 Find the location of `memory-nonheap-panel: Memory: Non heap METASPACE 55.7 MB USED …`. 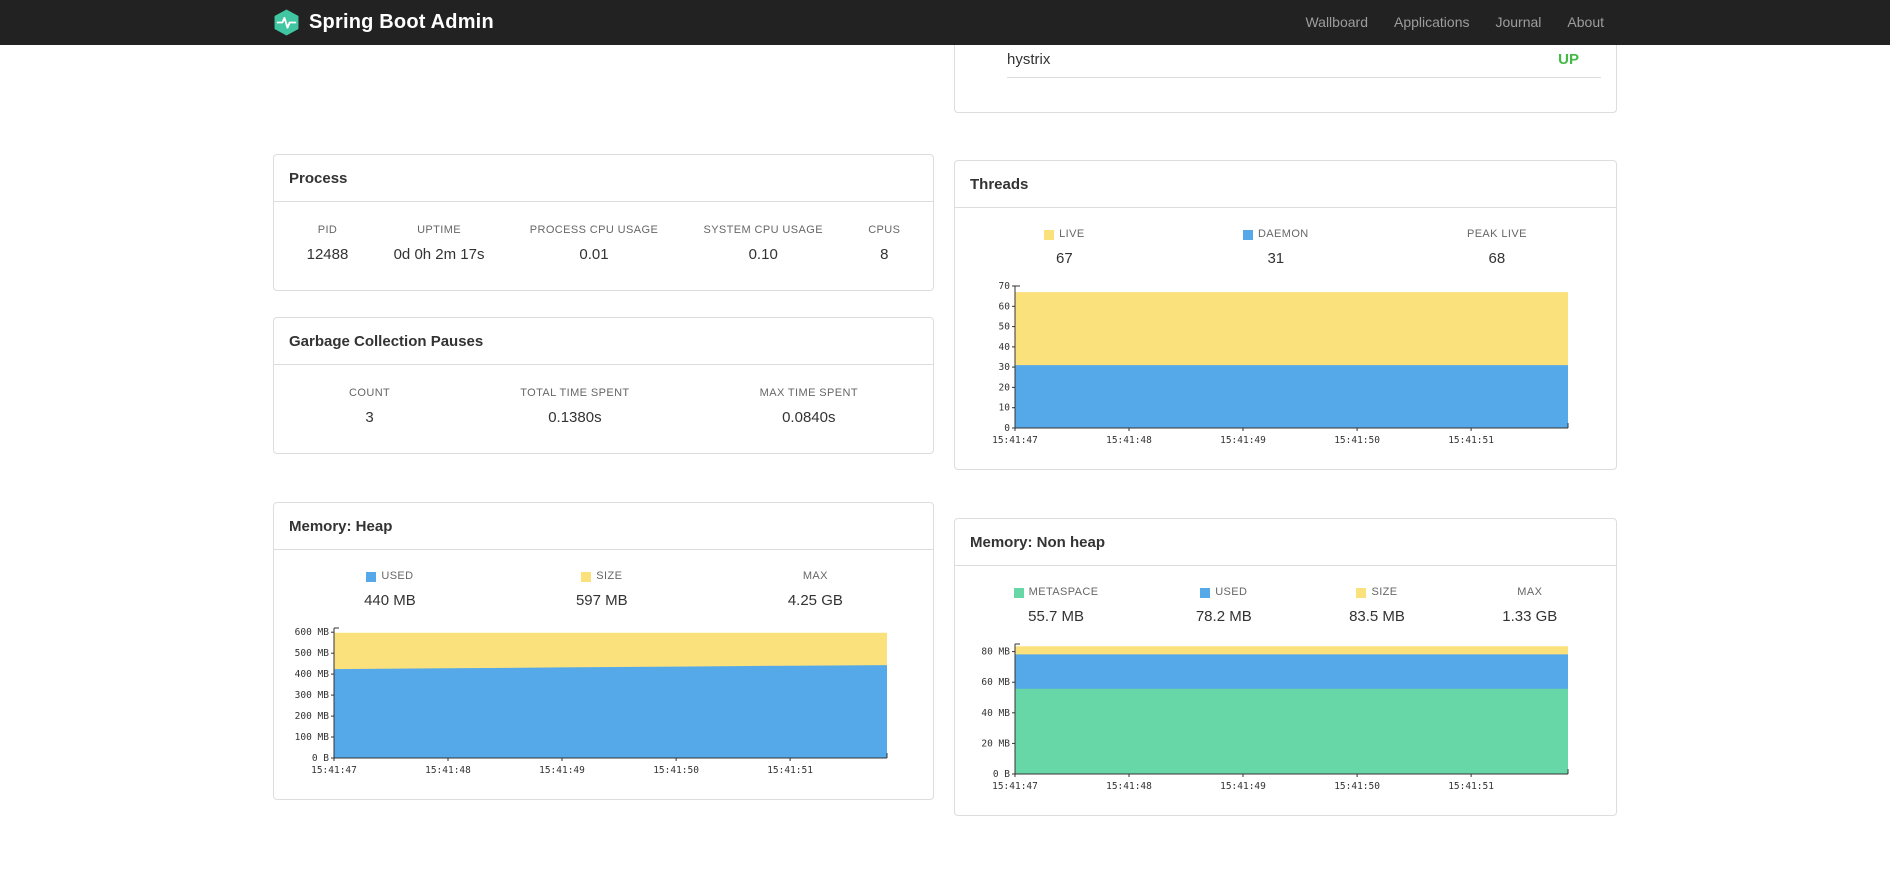

memory-nonheap-panel: Memory: Non heap METASPACE 55.7 MB USED … is located at coordinates (1285, 667).